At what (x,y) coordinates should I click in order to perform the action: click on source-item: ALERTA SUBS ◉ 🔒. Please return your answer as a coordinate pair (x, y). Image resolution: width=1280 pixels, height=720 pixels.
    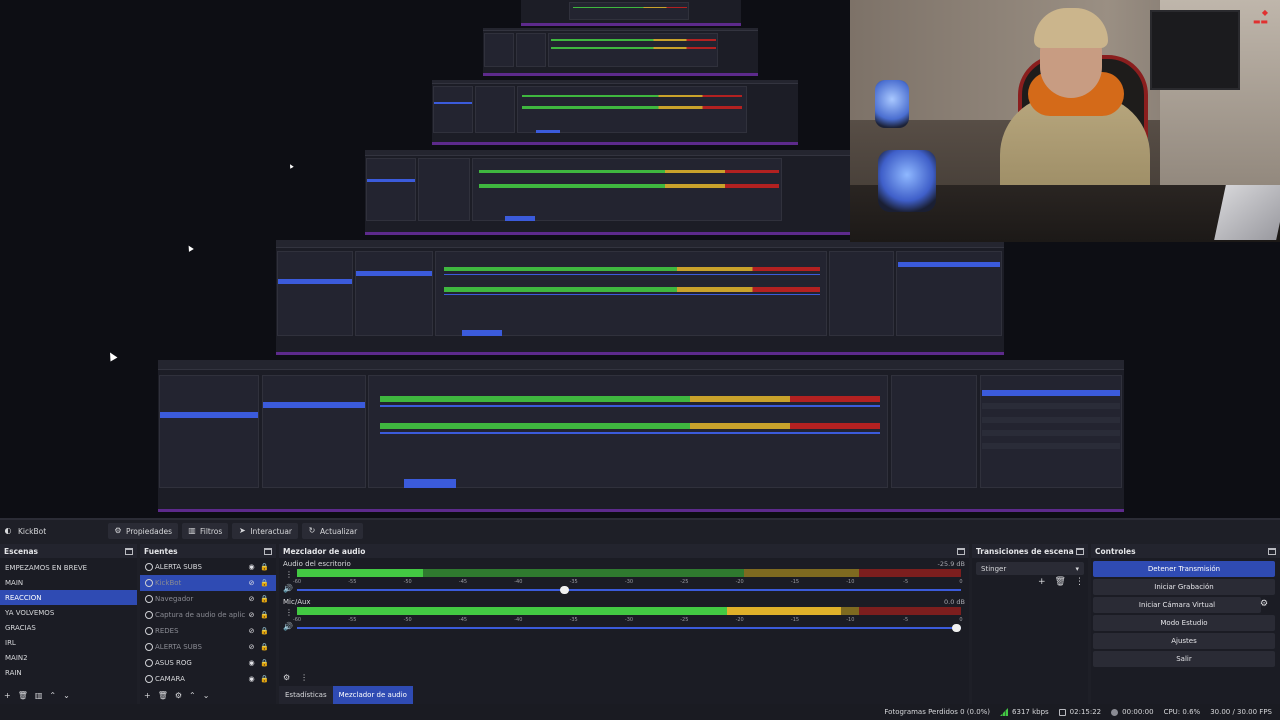
    Looking at the image, I should click on (208, 567).